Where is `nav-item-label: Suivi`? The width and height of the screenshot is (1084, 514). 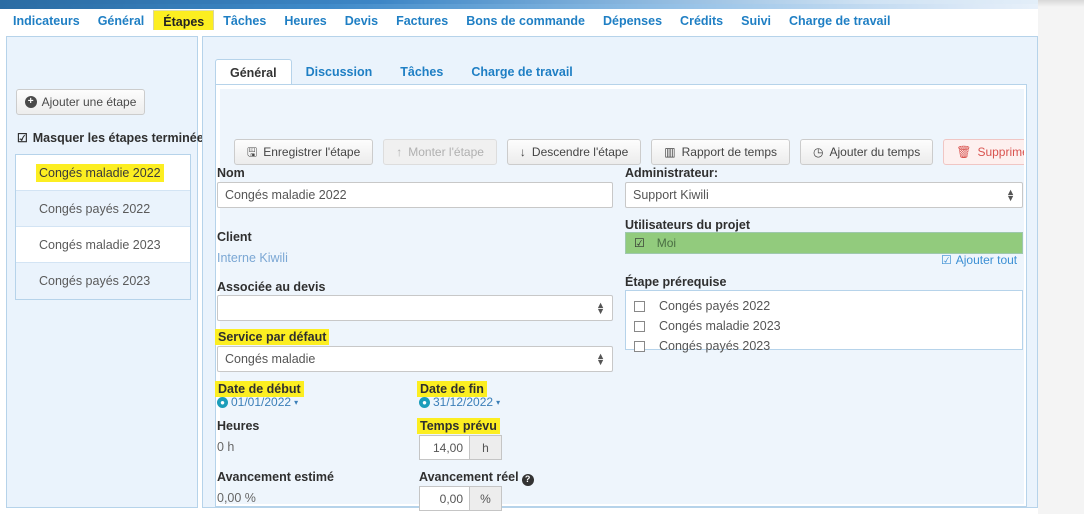
nav-item-label: Suivi is located at coordinates (756, 21).